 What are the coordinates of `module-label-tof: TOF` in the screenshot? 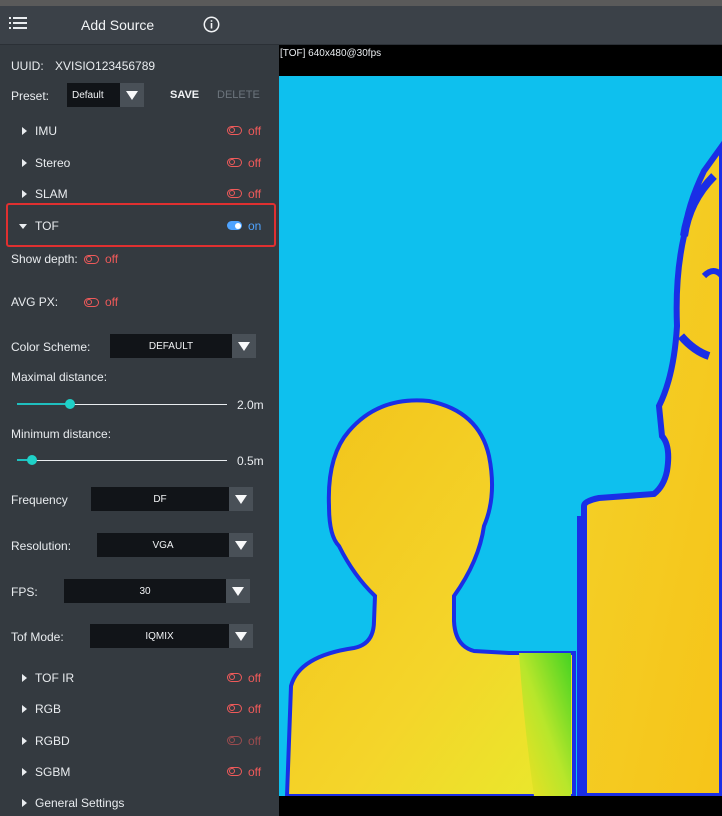 It's located at (47, 226).